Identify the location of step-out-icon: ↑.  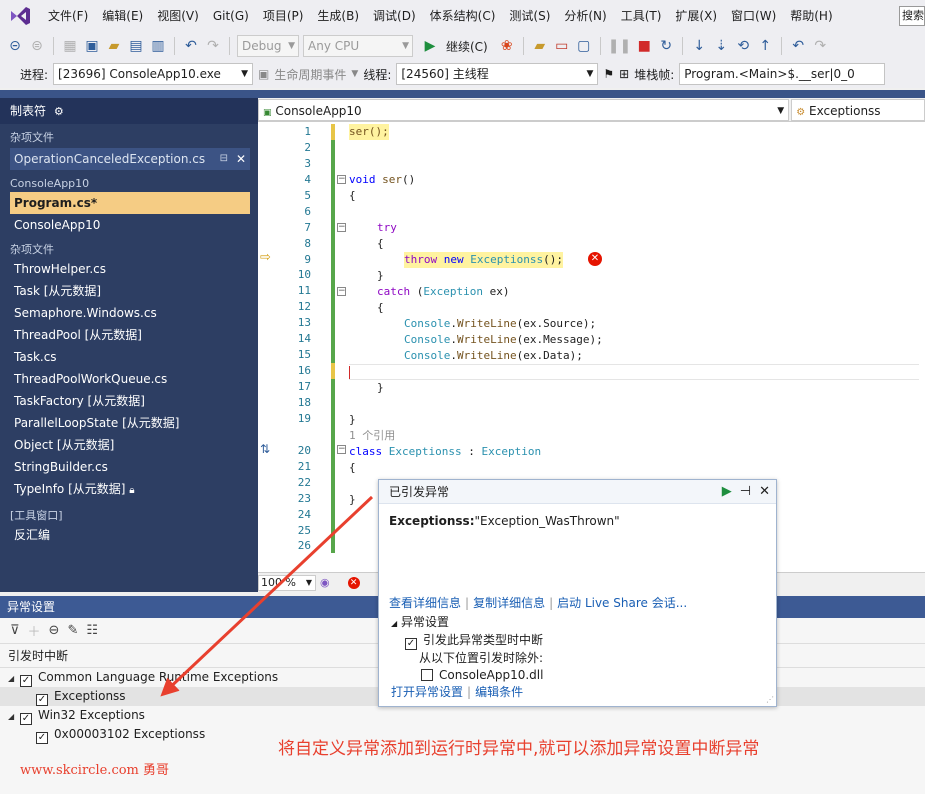
(765, 46).